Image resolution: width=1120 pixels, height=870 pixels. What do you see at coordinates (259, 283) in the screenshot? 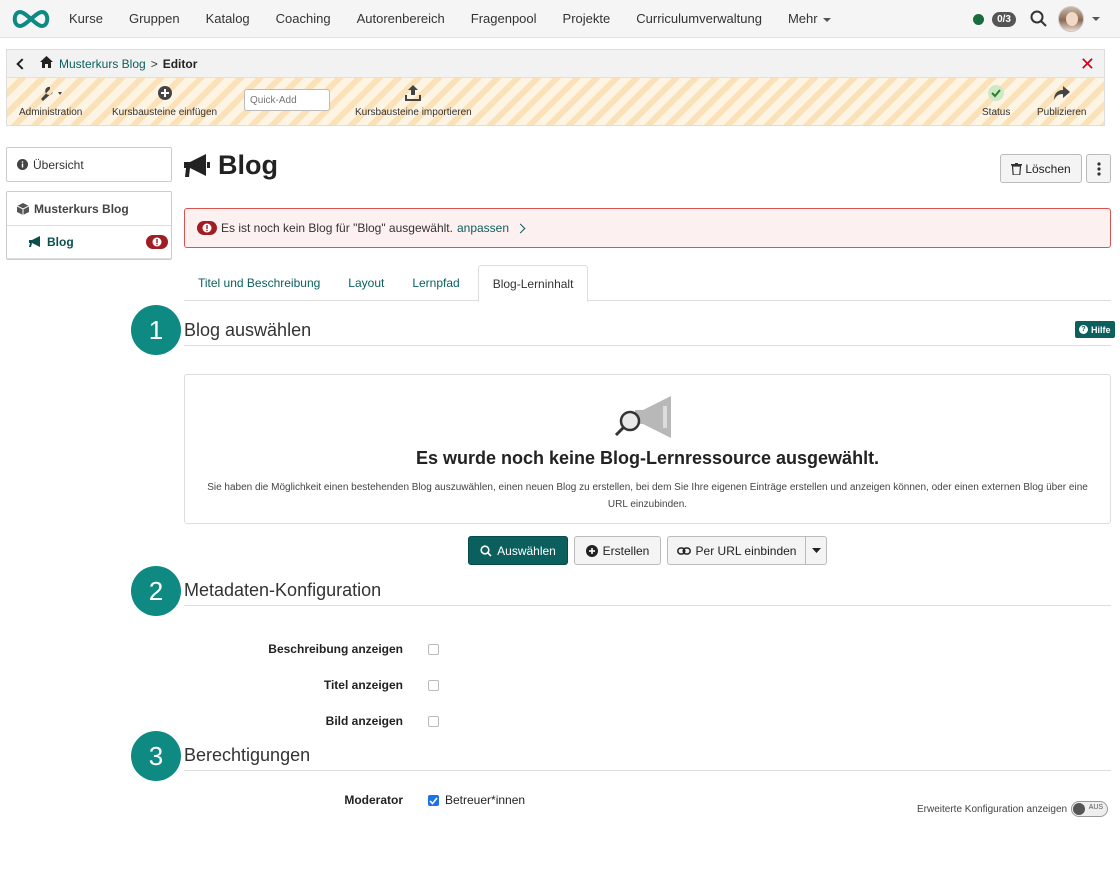
I see `tab-title-description: Titel und Beschreibung` at bounding box center [259, 283].